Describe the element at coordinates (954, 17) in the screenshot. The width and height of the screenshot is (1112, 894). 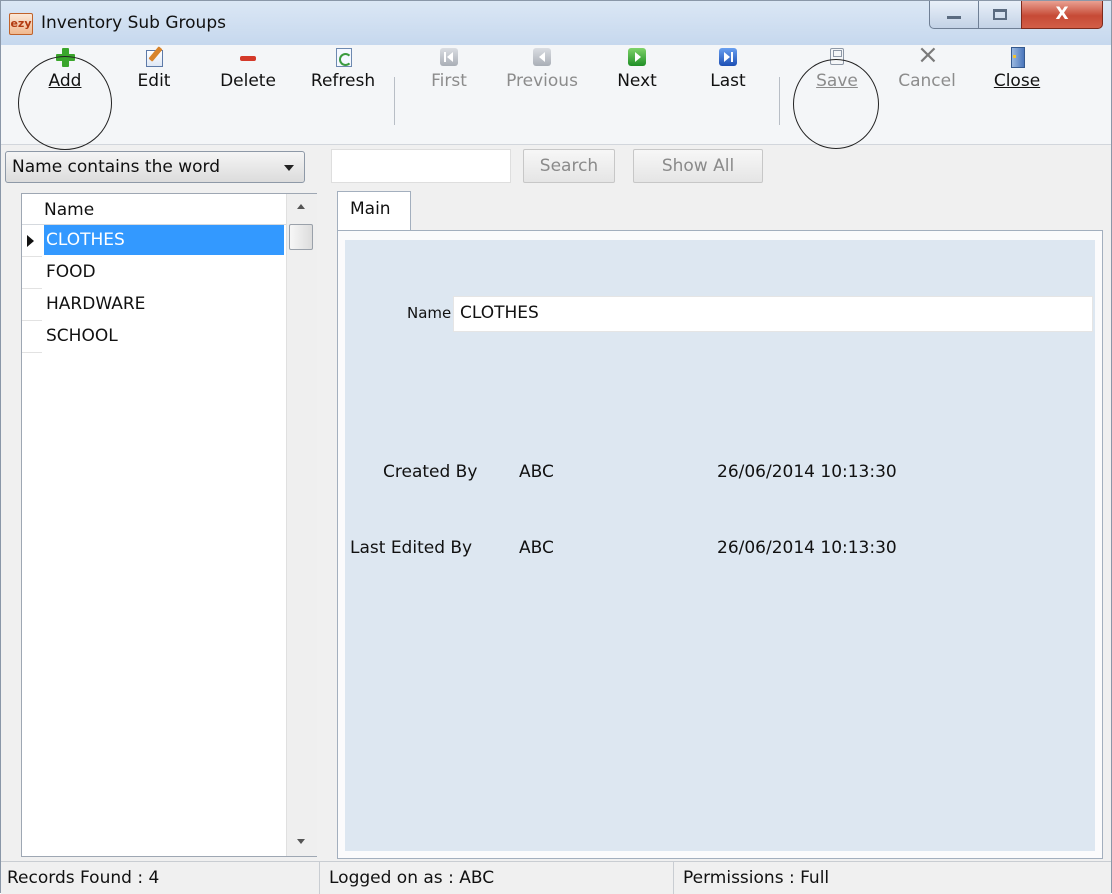
I see `minimize-icon` at that location.